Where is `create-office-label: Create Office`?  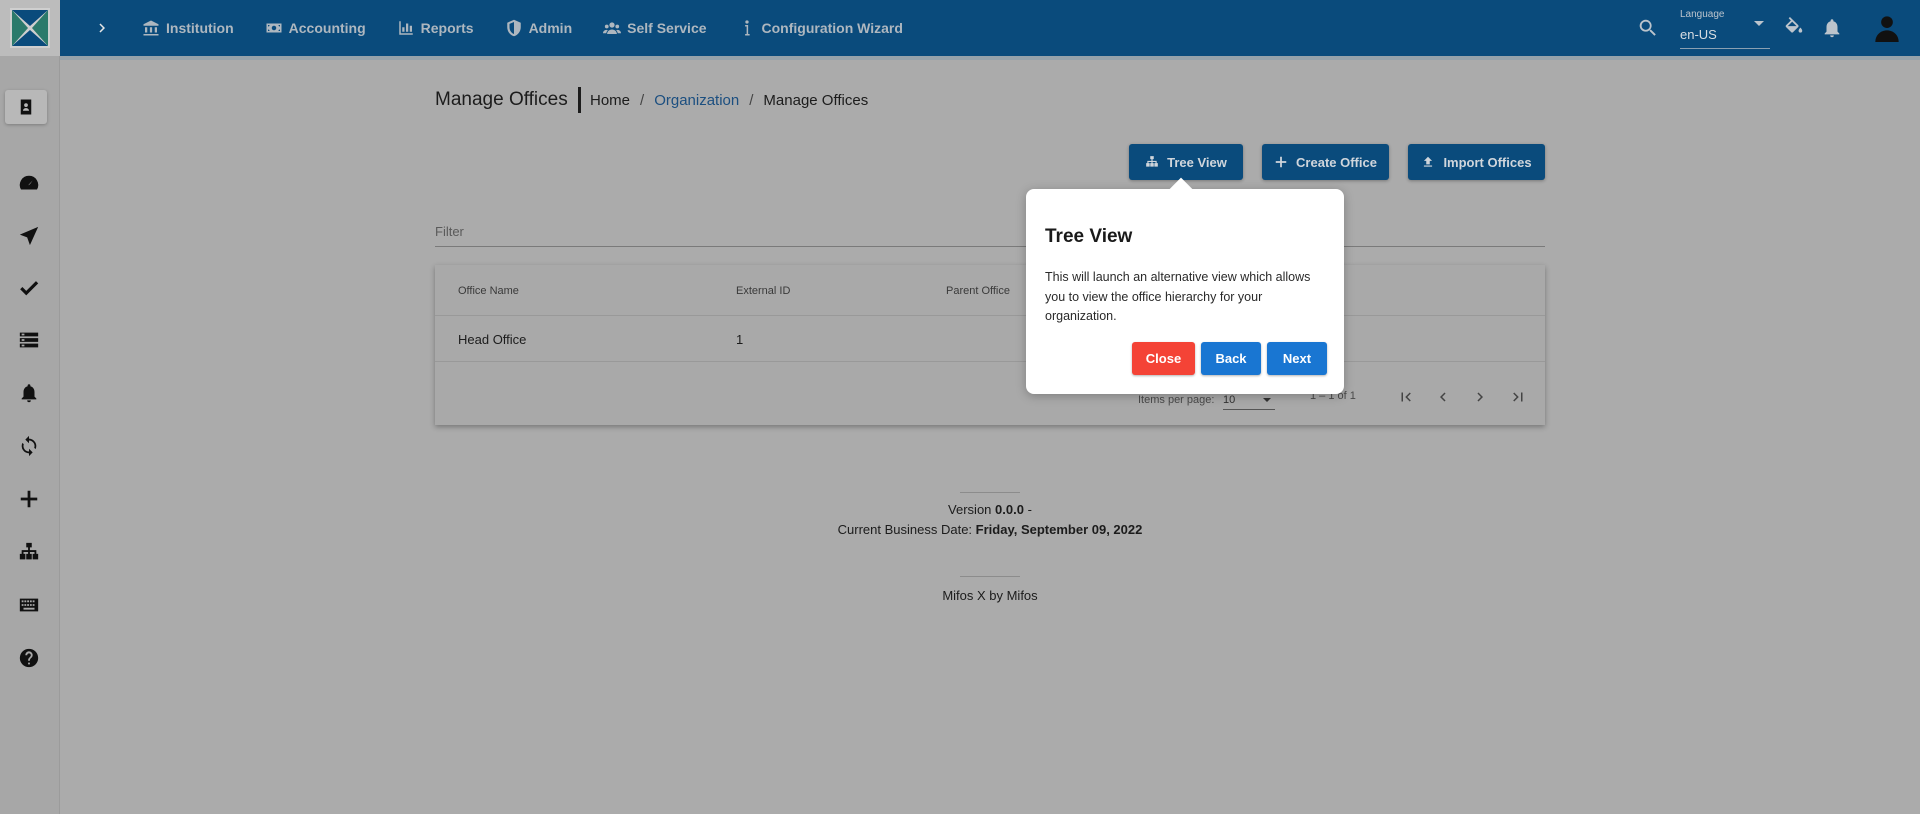 create-office-label: Create Office is located at coordinates (1336, 162).